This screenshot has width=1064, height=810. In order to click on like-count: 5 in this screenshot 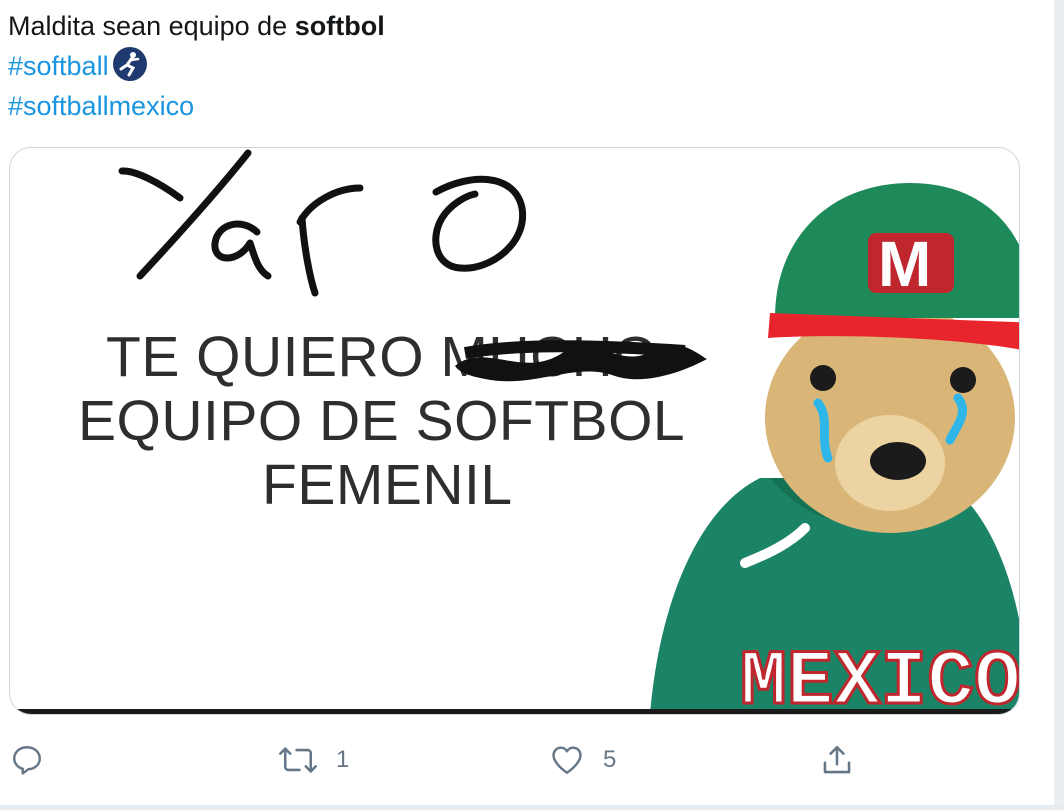, I will do `click(610, 759)`.